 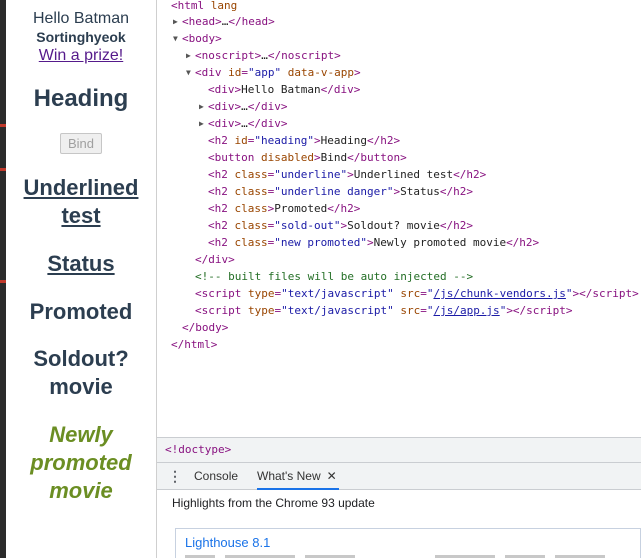 I want to click on soldout-line-2: movie, so click(x=81, y=386).